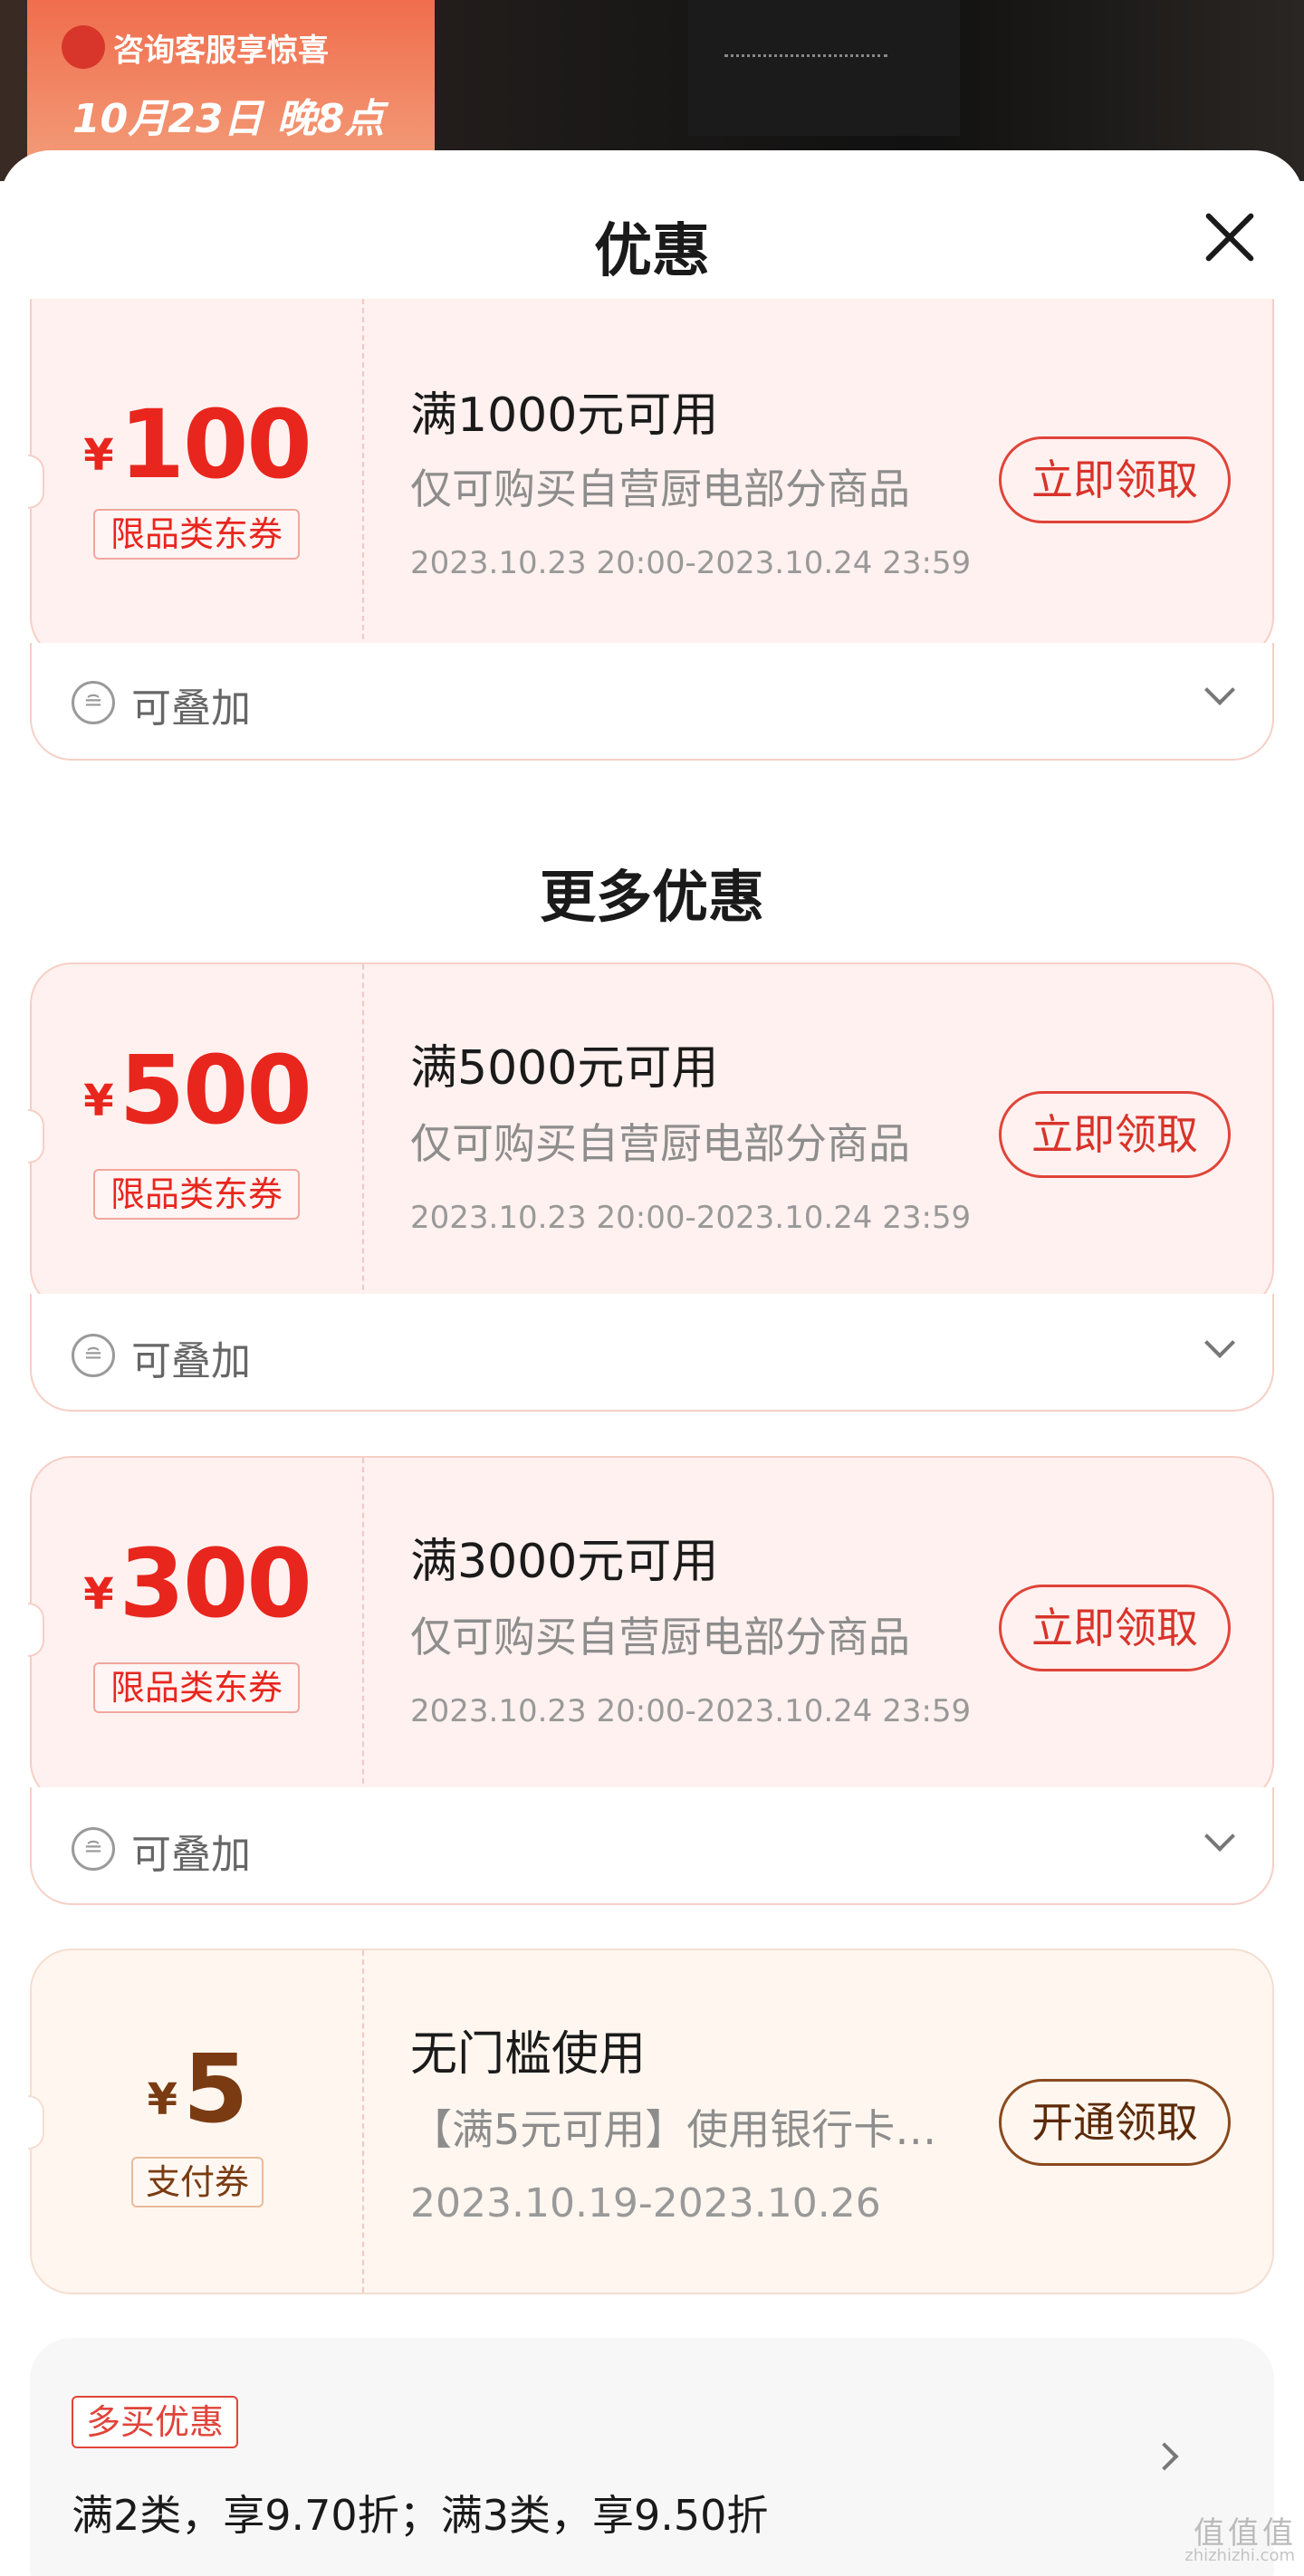 The height and width of the screenshot is (2576, 1304). I want to click on amount-value: 5, so click(215, 2089).